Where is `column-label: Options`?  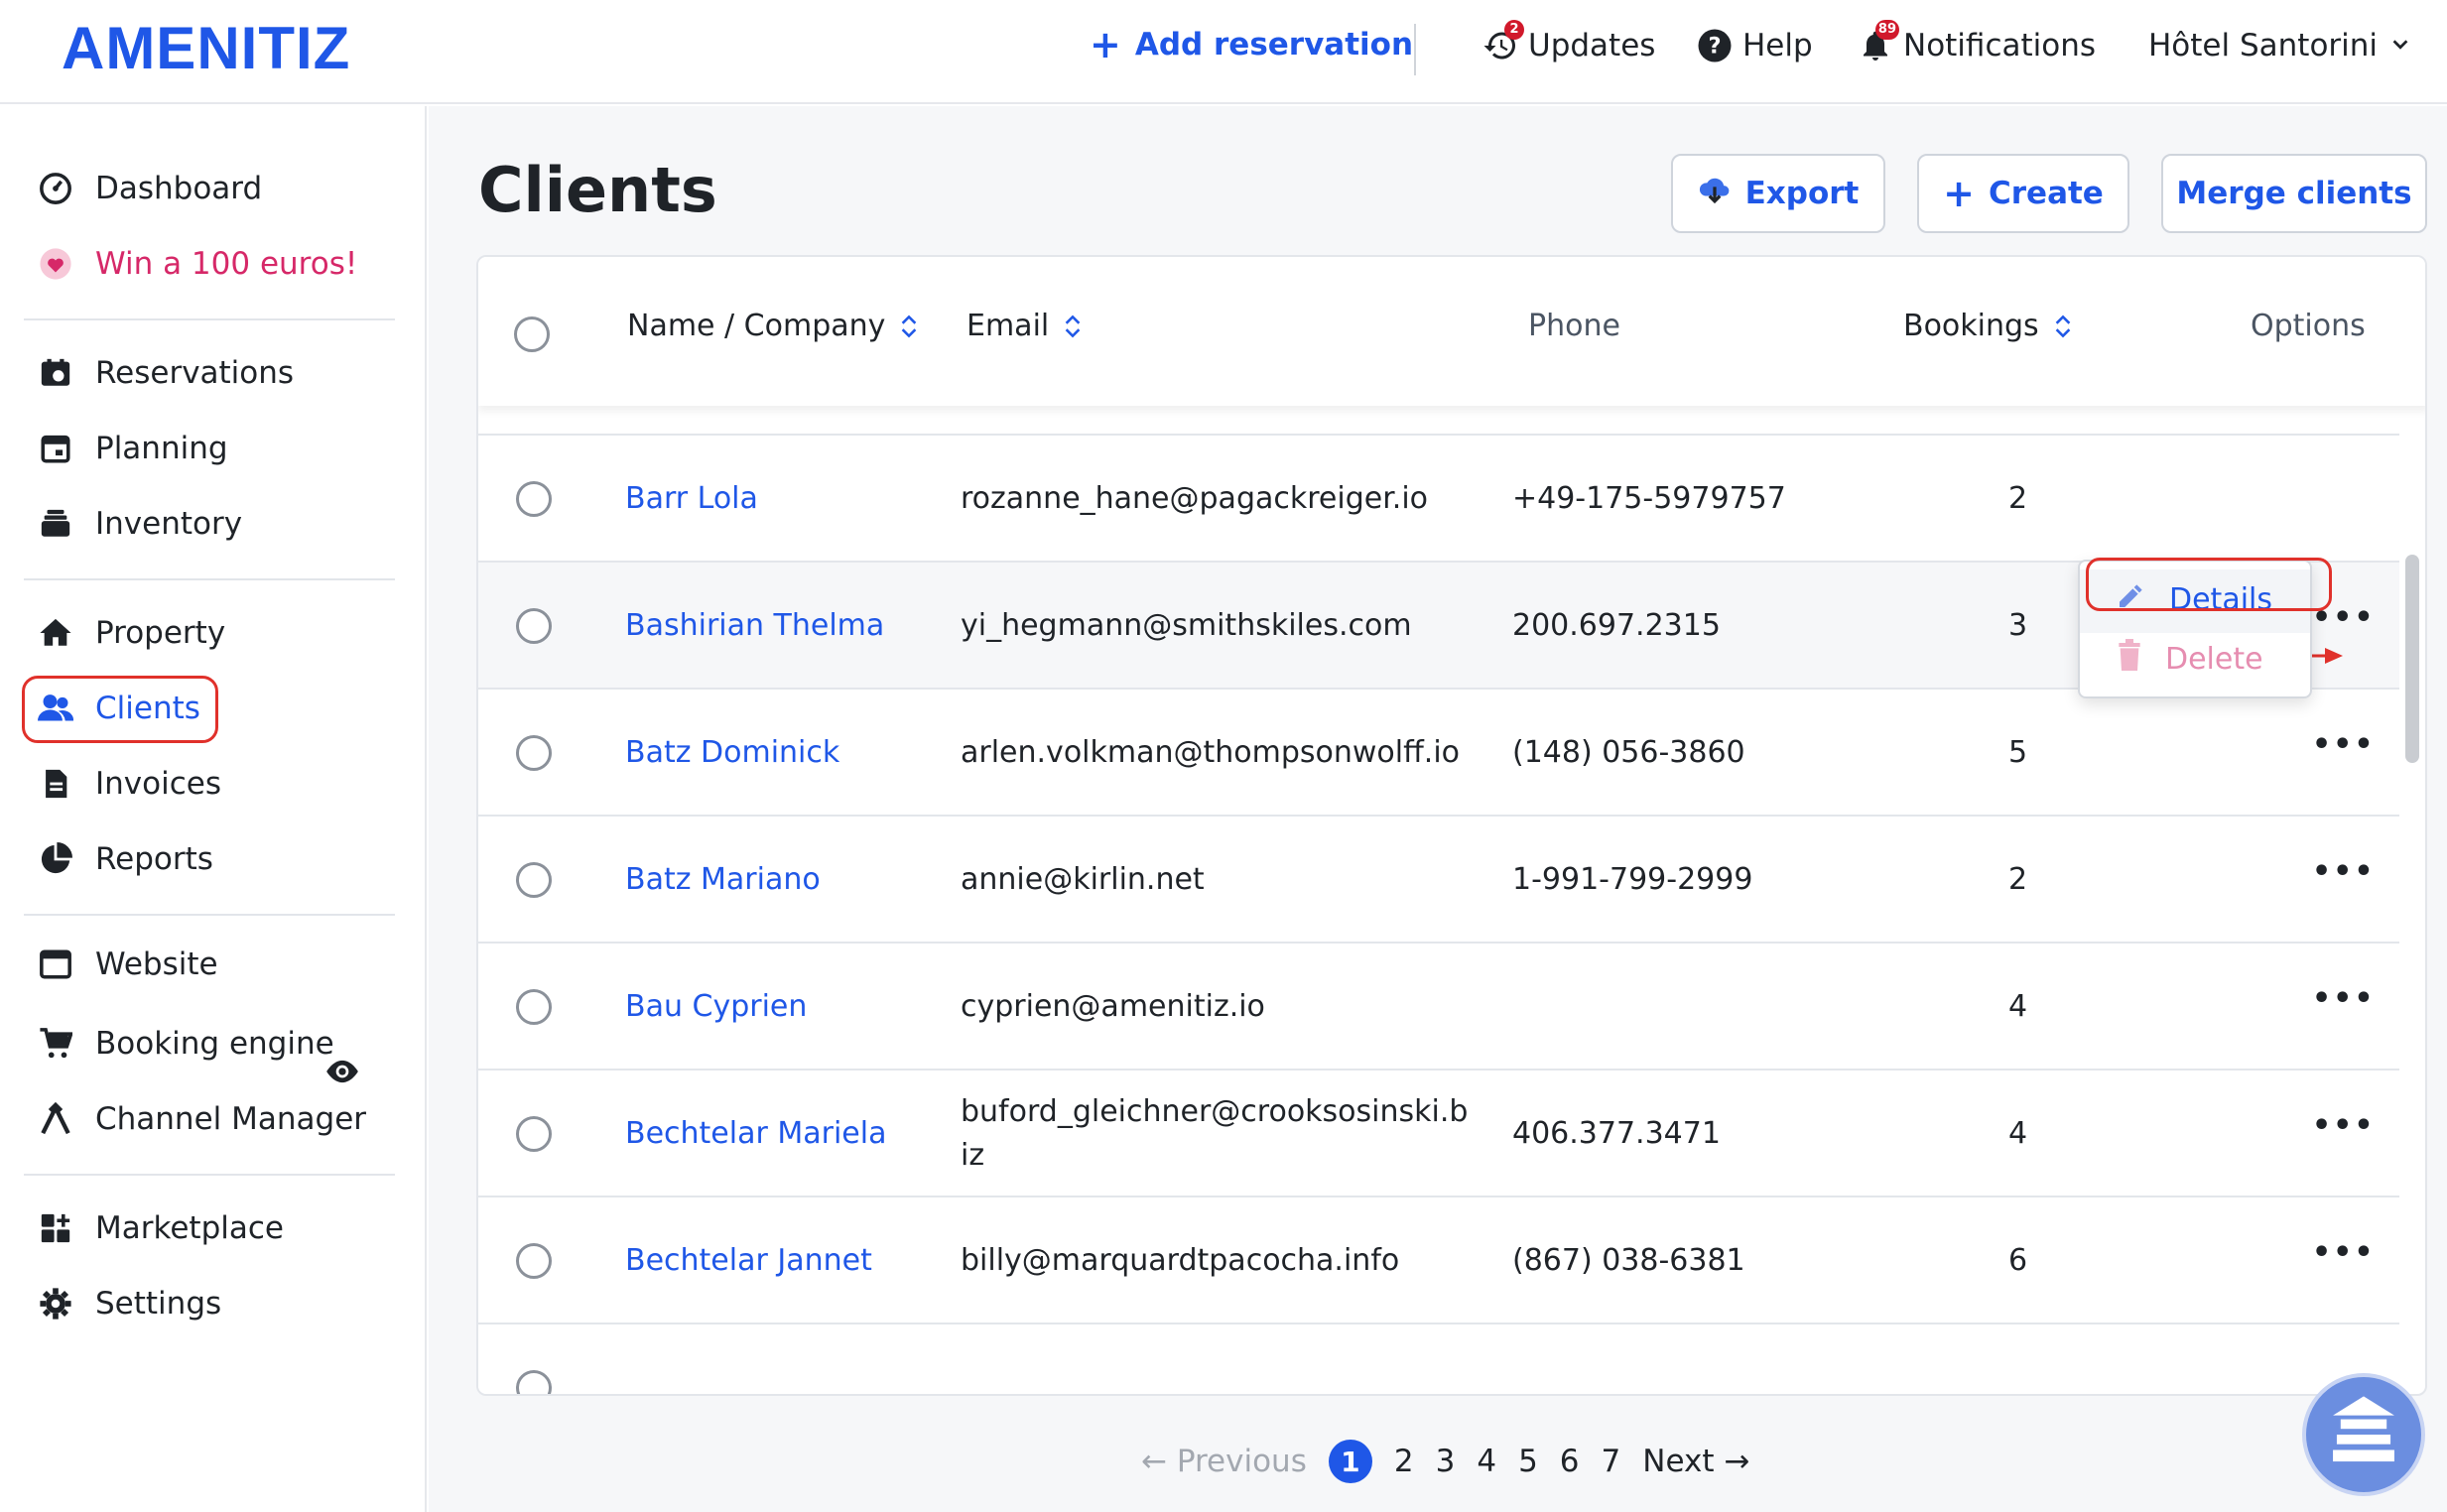
column-label: Options is located at coordinates (2308, 326).